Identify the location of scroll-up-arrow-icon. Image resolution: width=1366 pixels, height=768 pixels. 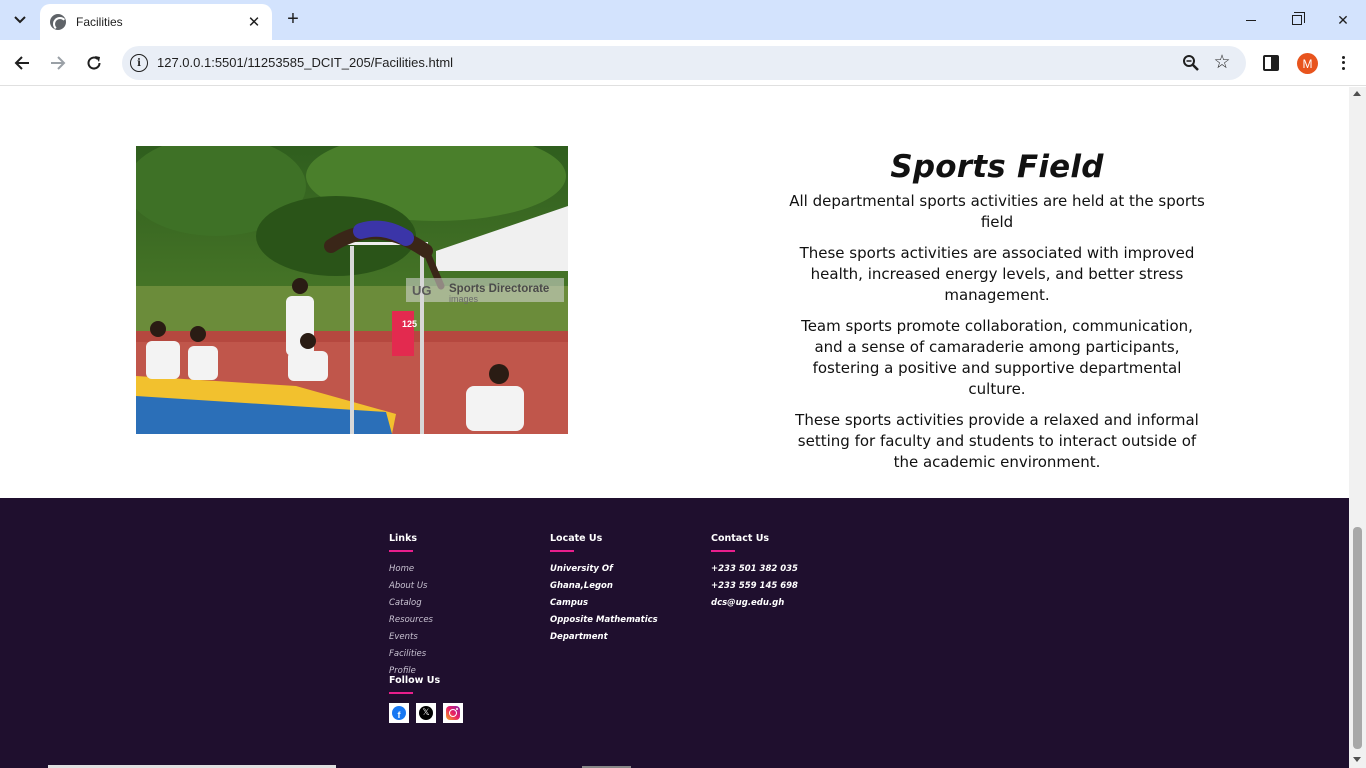
(1357, 93).